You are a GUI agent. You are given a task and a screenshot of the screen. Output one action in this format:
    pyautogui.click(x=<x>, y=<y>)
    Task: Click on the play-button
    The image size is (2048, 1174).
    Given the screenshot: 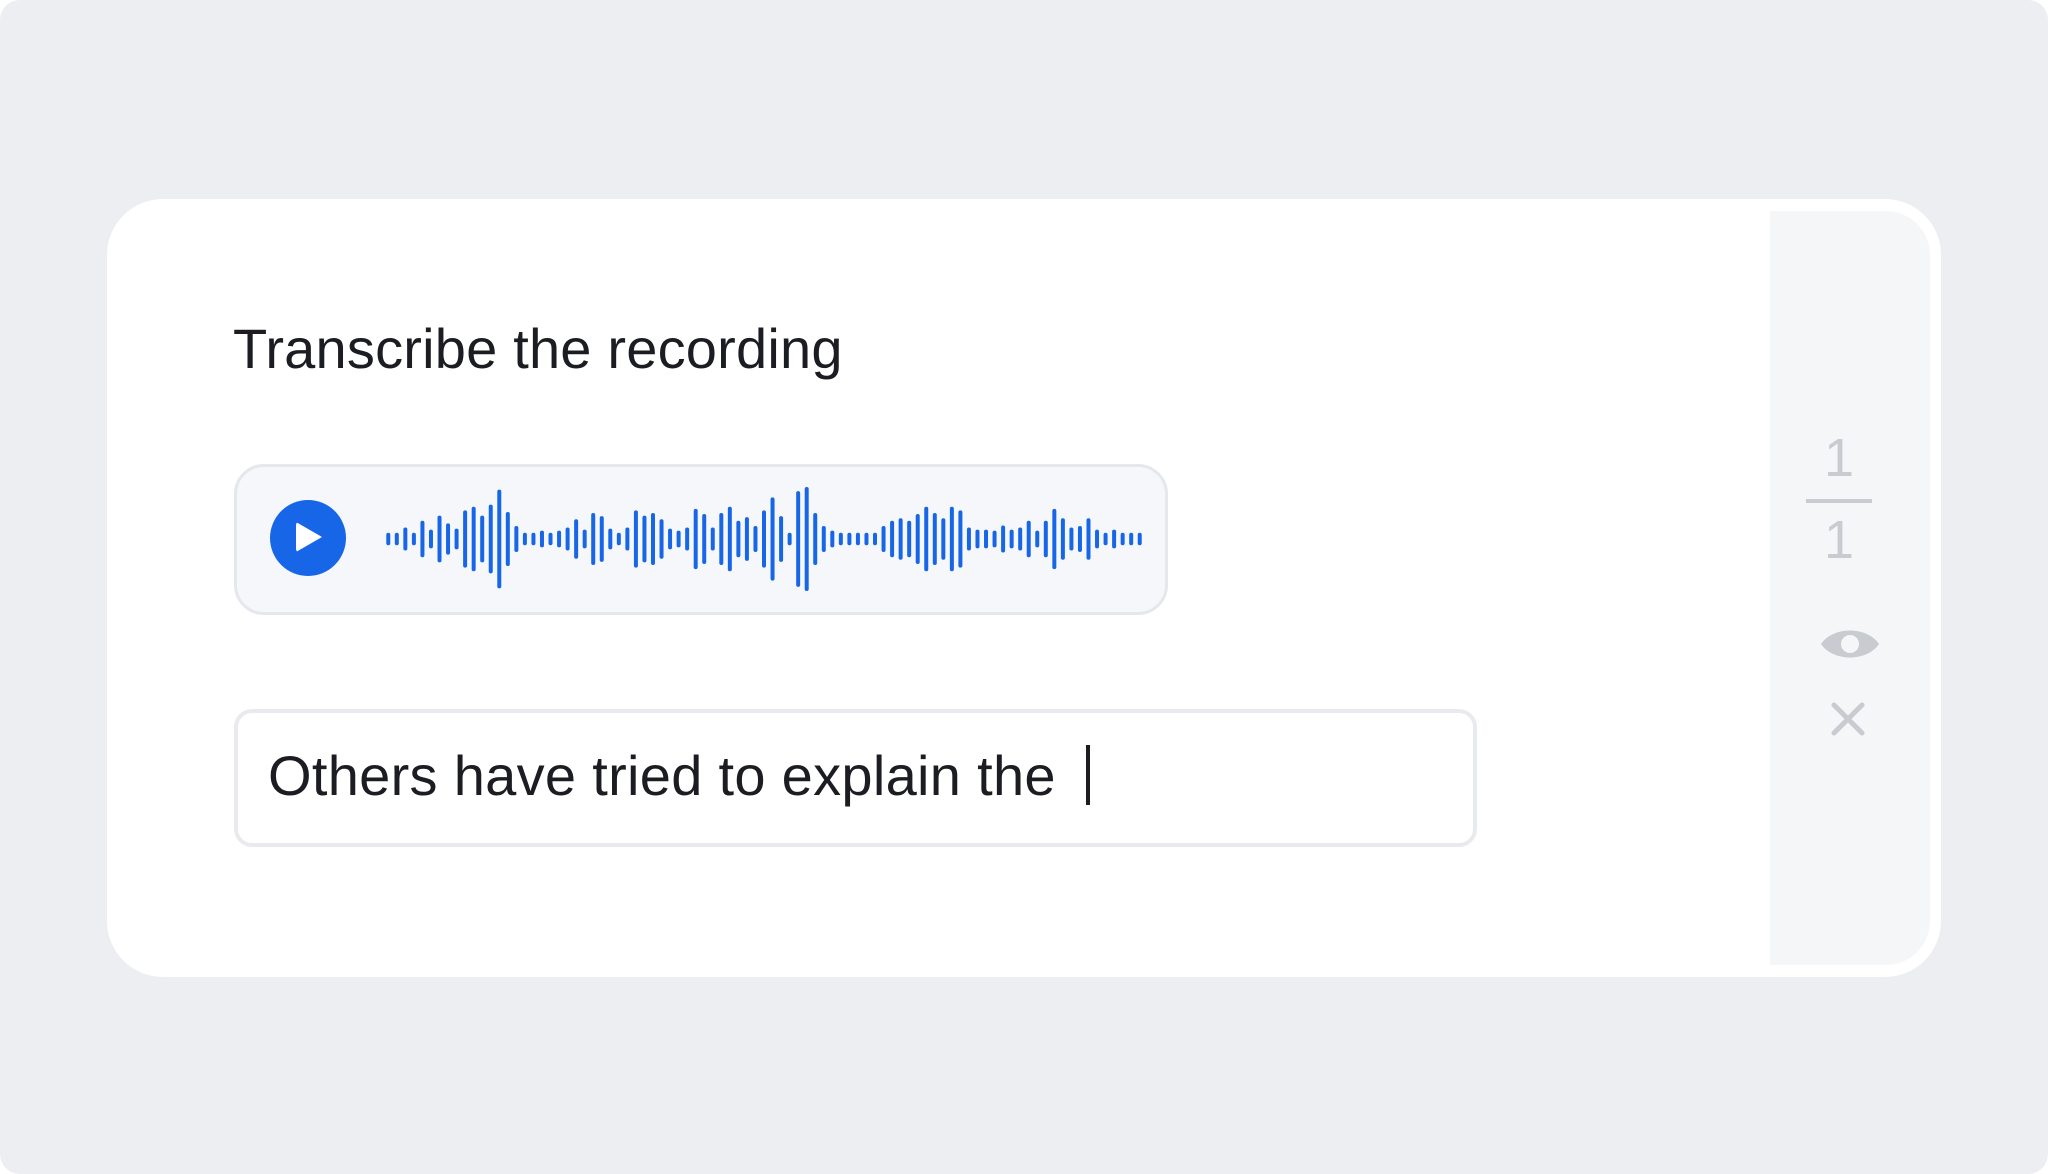 What is the action you would take?
    pyautogui.click(x=308, y=538)
    